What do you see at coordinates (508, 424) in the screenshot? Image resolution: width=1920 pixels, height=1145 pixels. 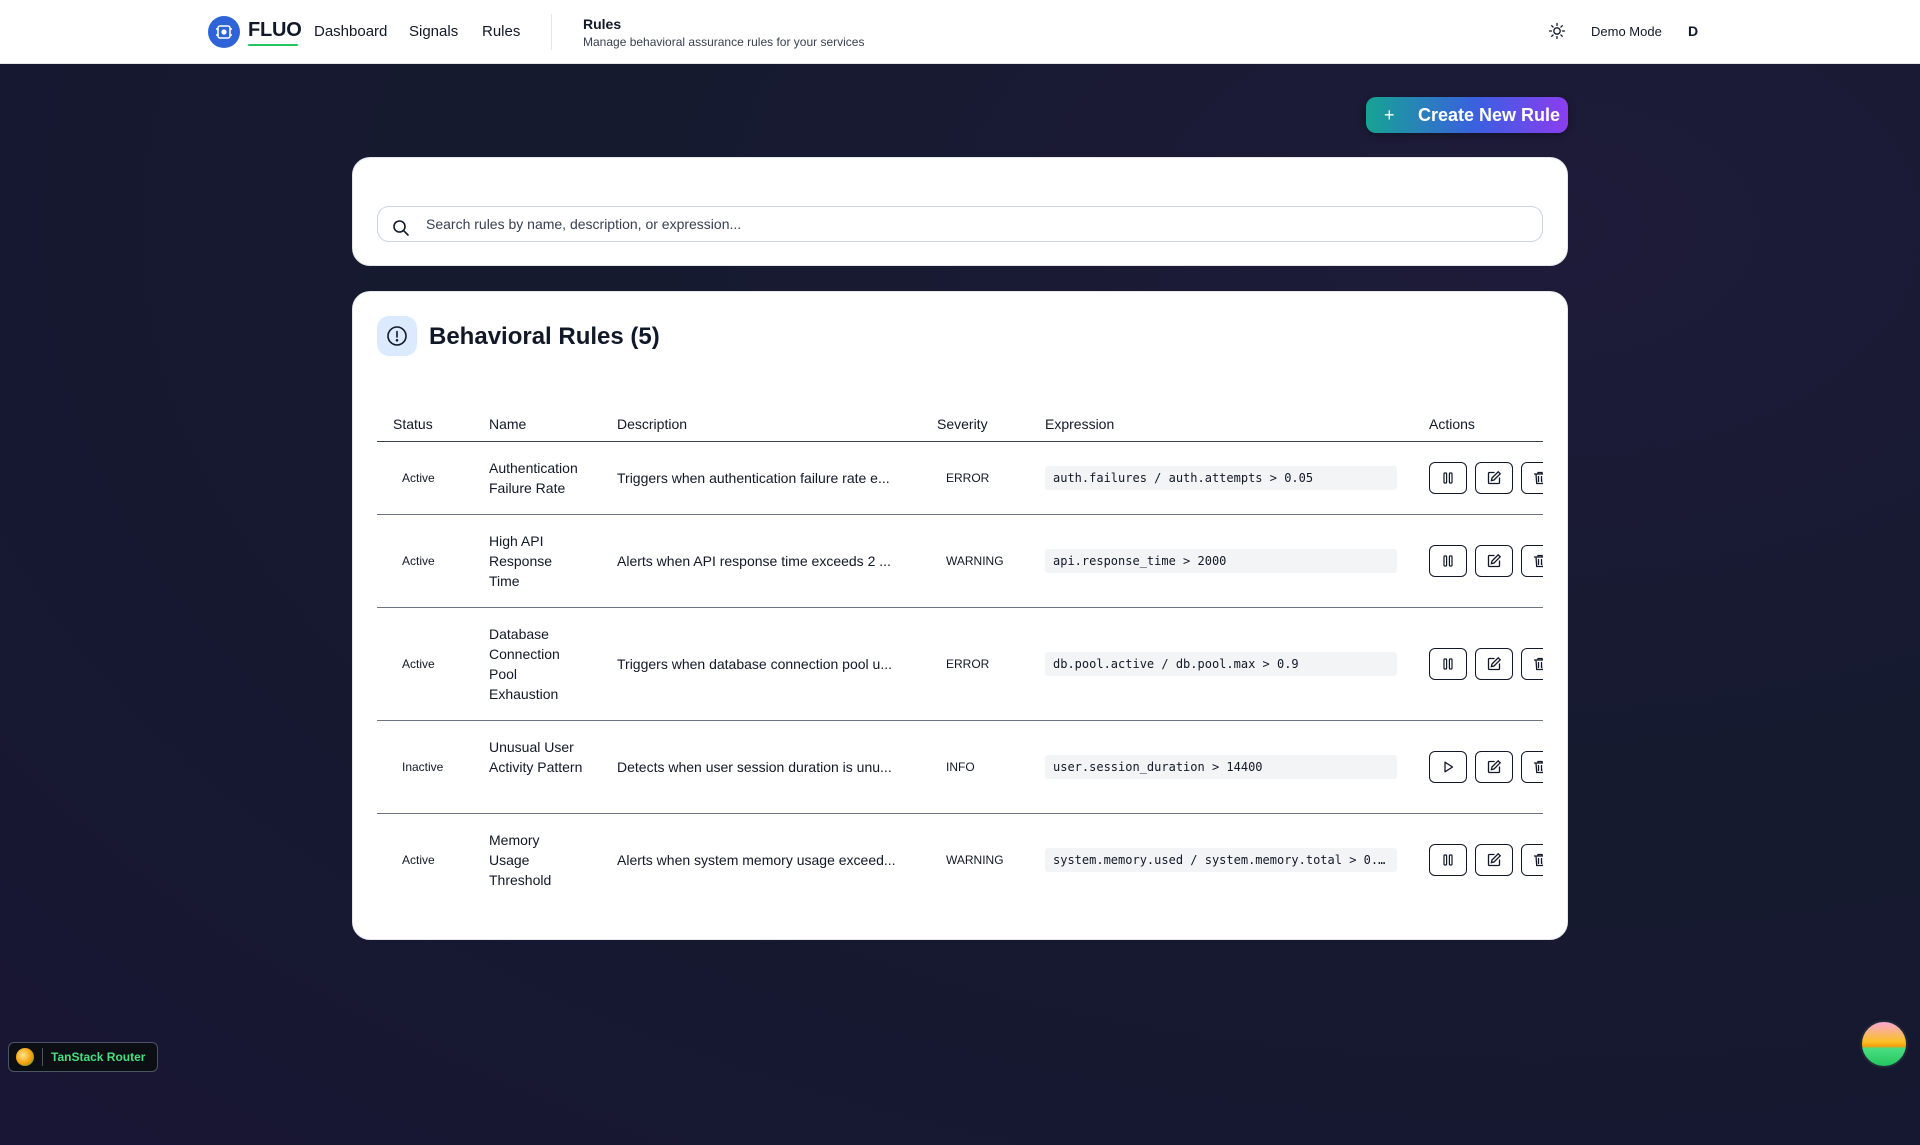 I see `column-header-name: Name` at bounding box center [508, 424].